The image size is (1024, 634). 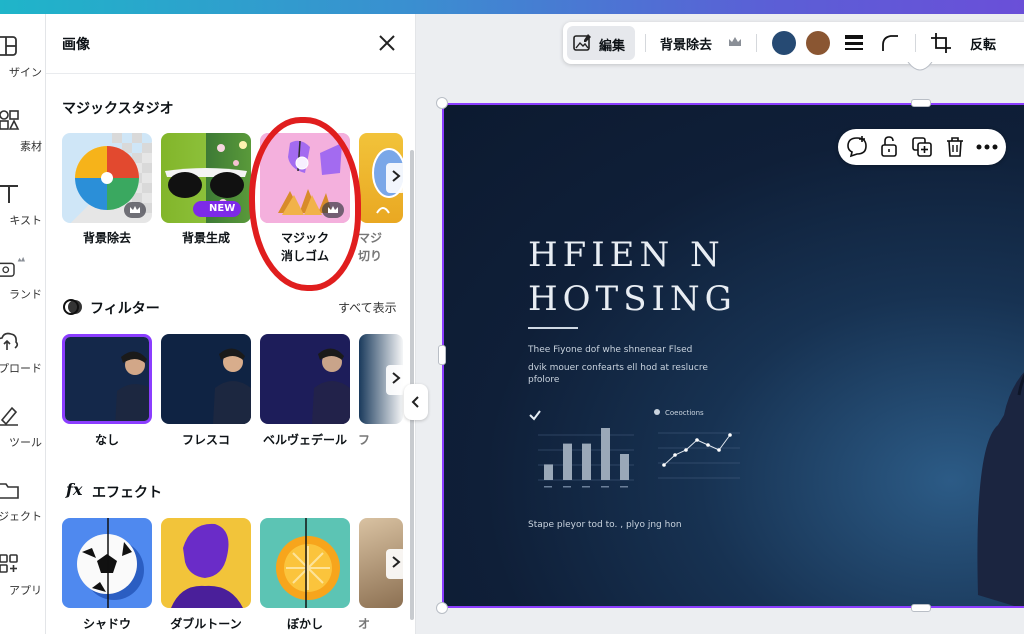 I want to click on color-swatch-brown, so click(x=818, y=43).